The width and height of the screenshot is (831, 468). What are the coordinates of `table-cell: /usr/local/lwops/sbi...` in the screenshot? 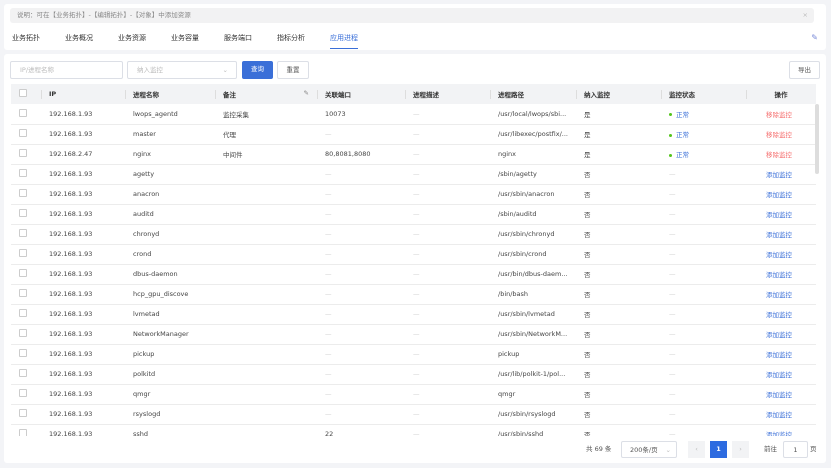 It's located at (533, 114).